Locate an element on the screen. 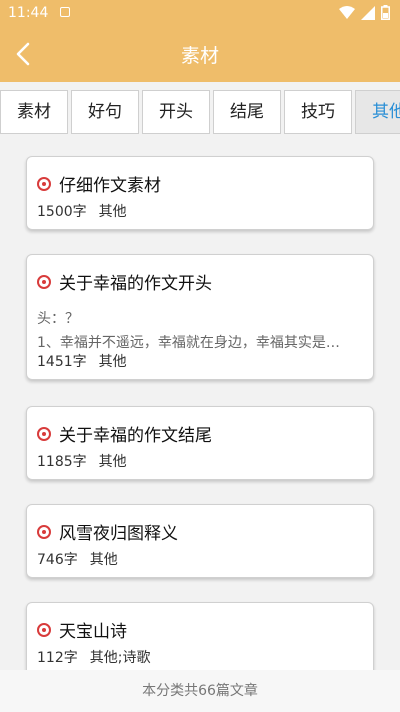 The height and width of the screenshot is (712, 400). article-card: 仔细作文素材 1500字 其他 is located at coordinates (200, 193).